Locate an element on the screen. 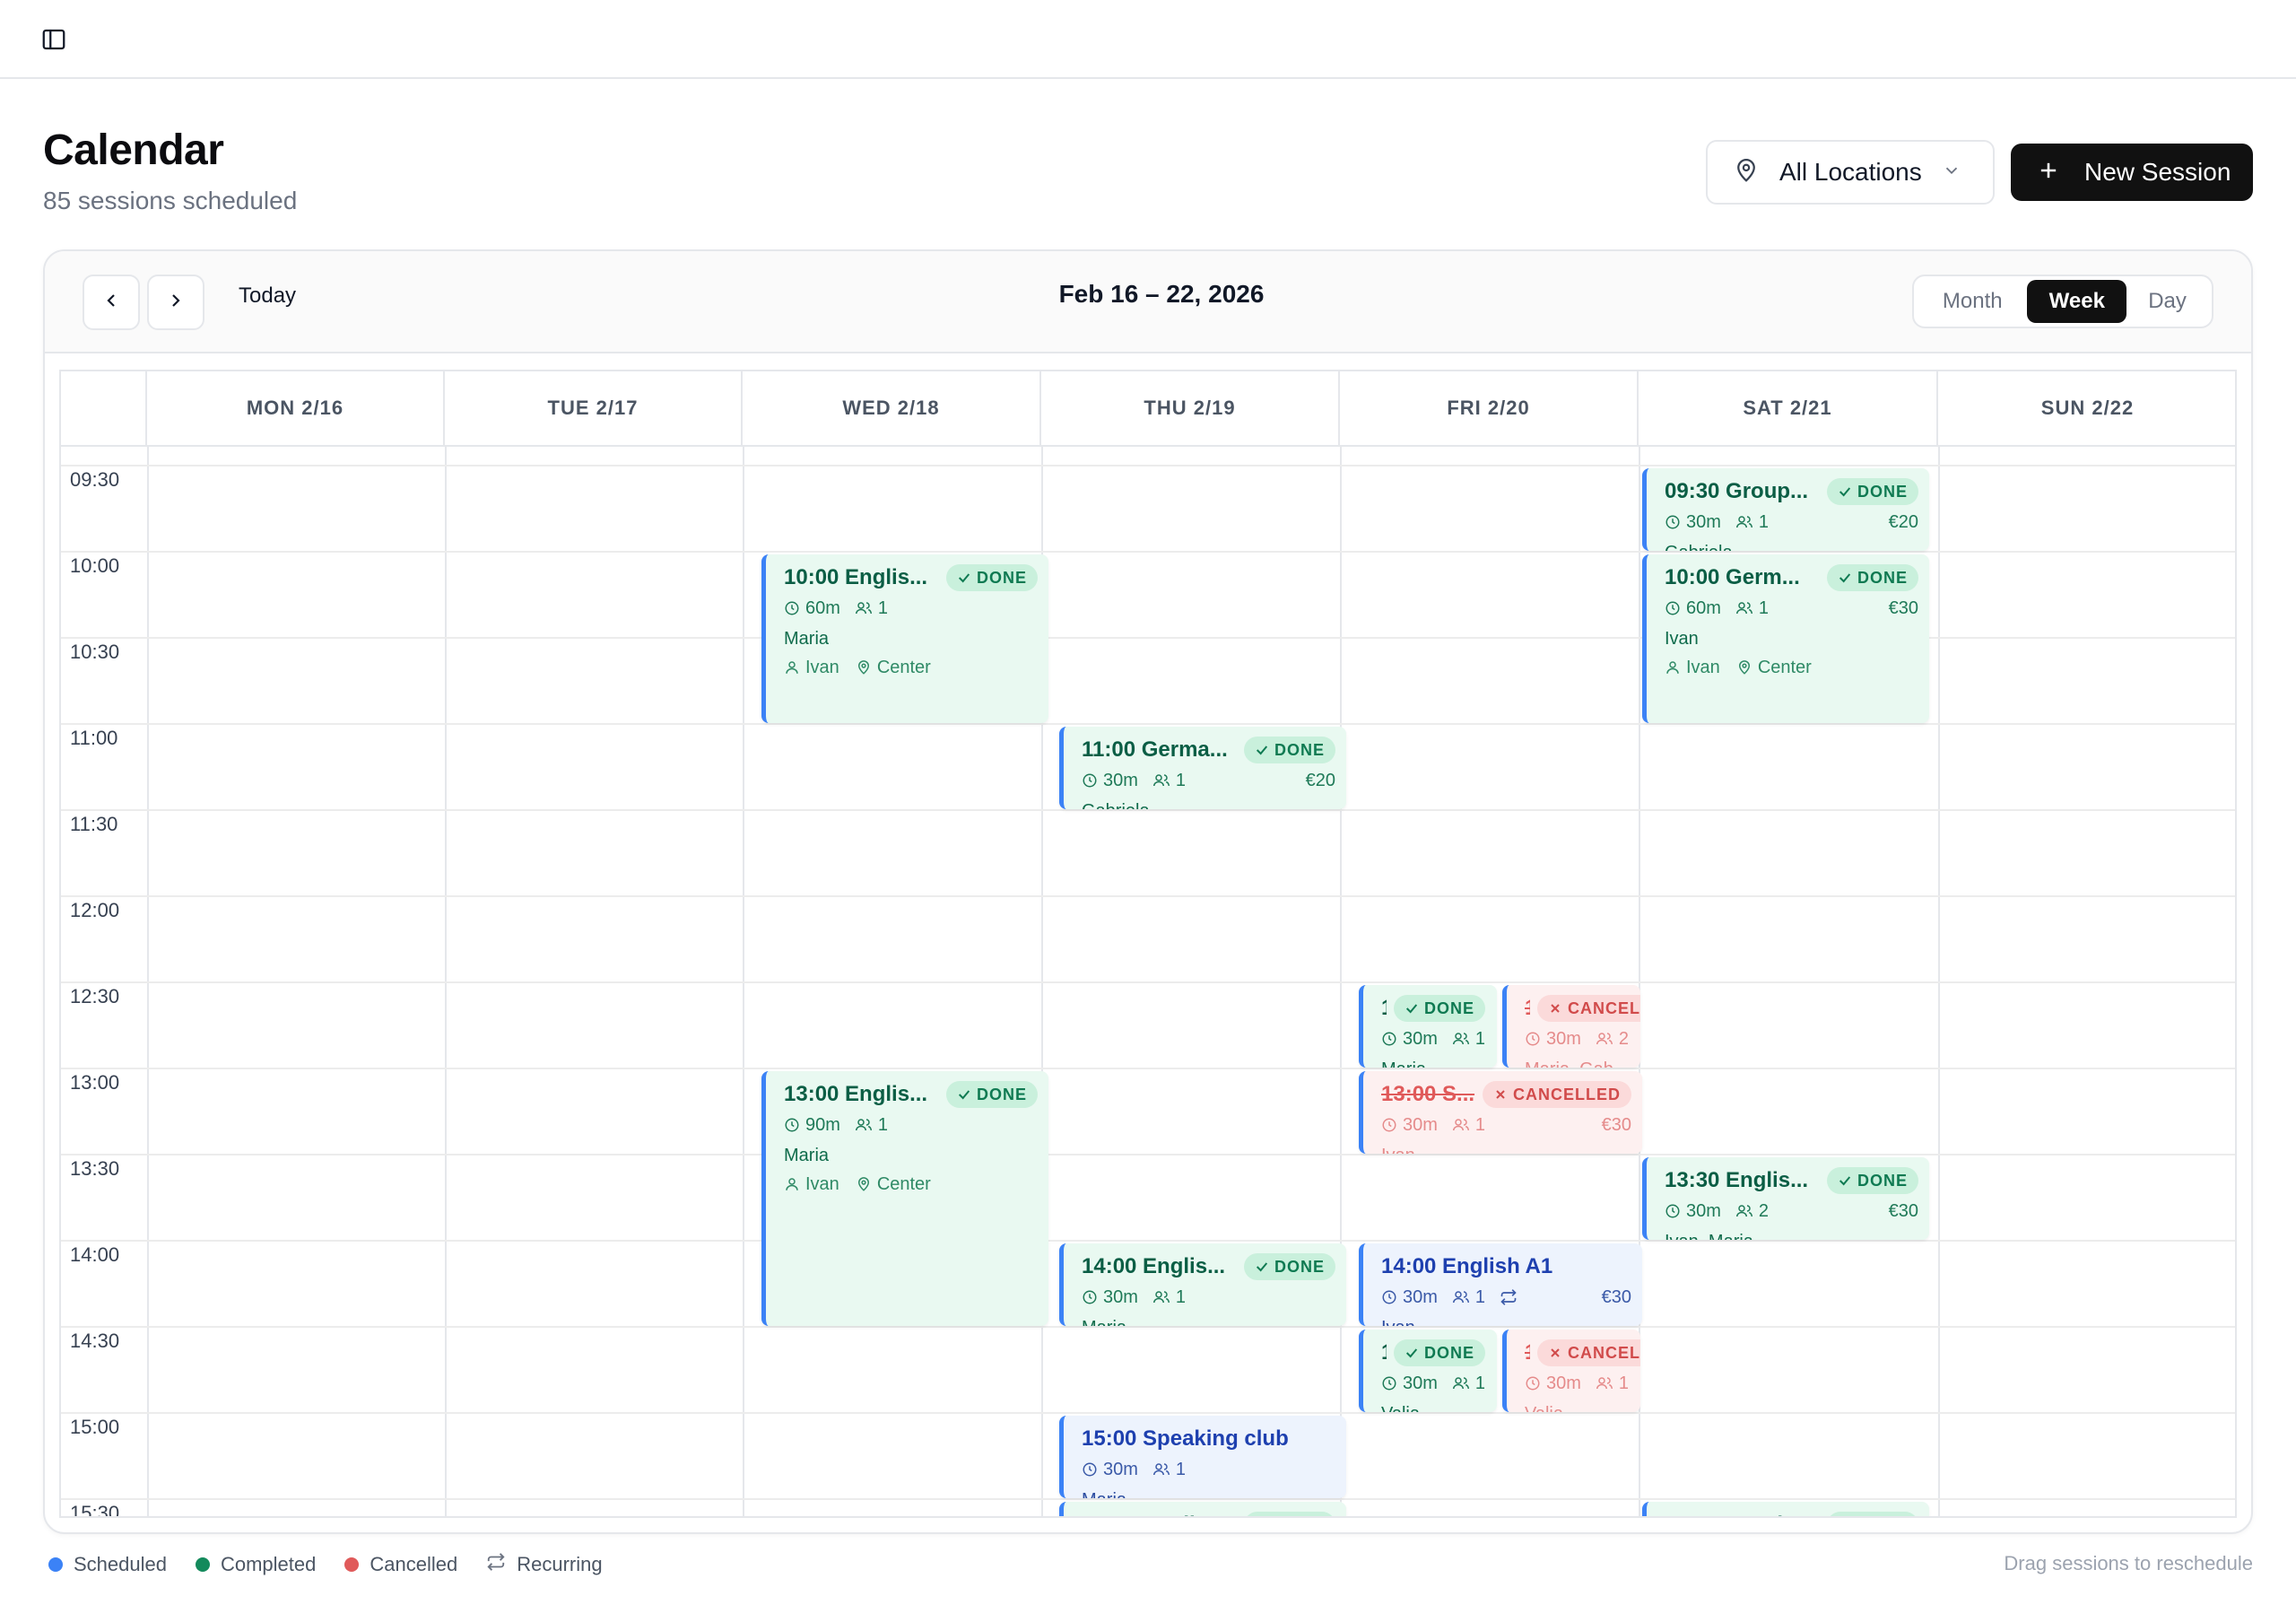 This screenshot has width=2296, height=1622. x-icon is located at coordinates (1555, 1009).